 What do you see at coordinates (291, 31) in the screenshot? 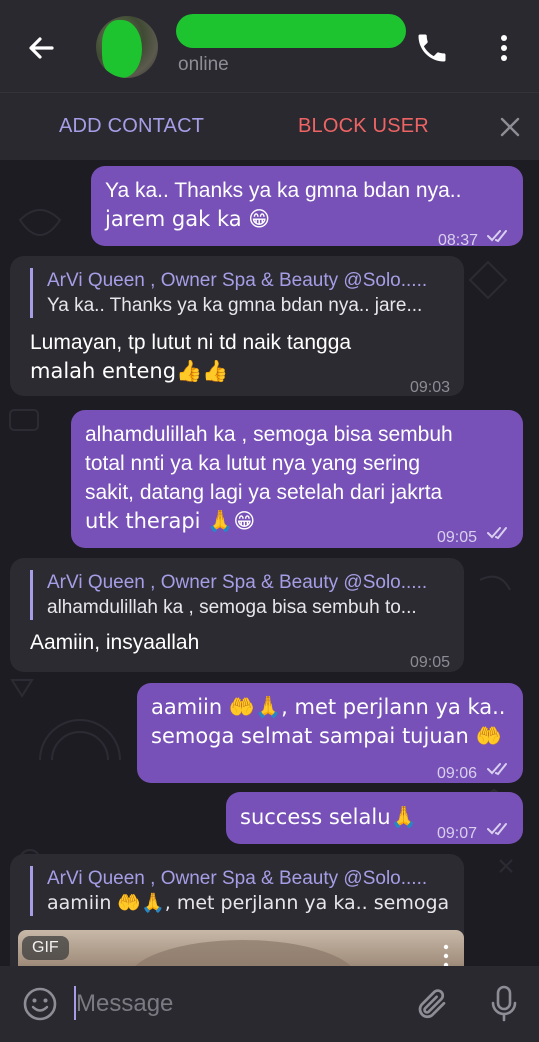
I see `contact-name-redaction` at bounding box center [291, 31].